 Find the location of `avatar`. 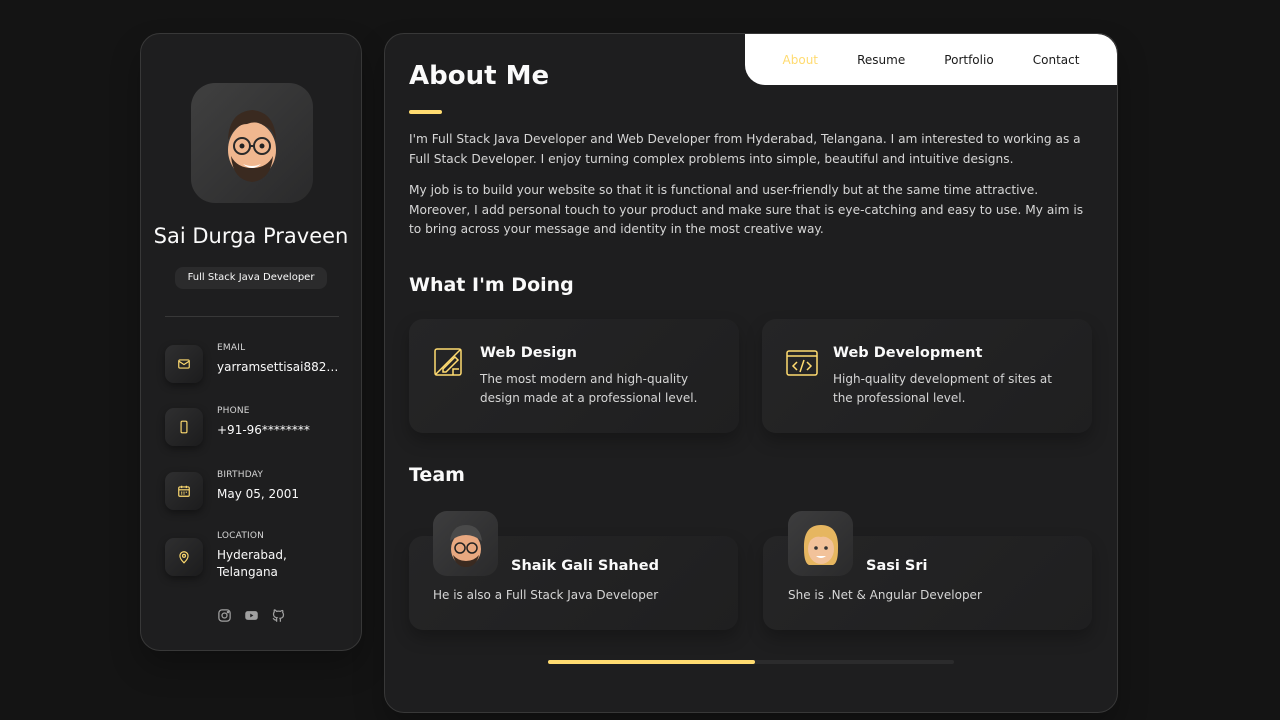

avatar is located at coordinates (252, 143).